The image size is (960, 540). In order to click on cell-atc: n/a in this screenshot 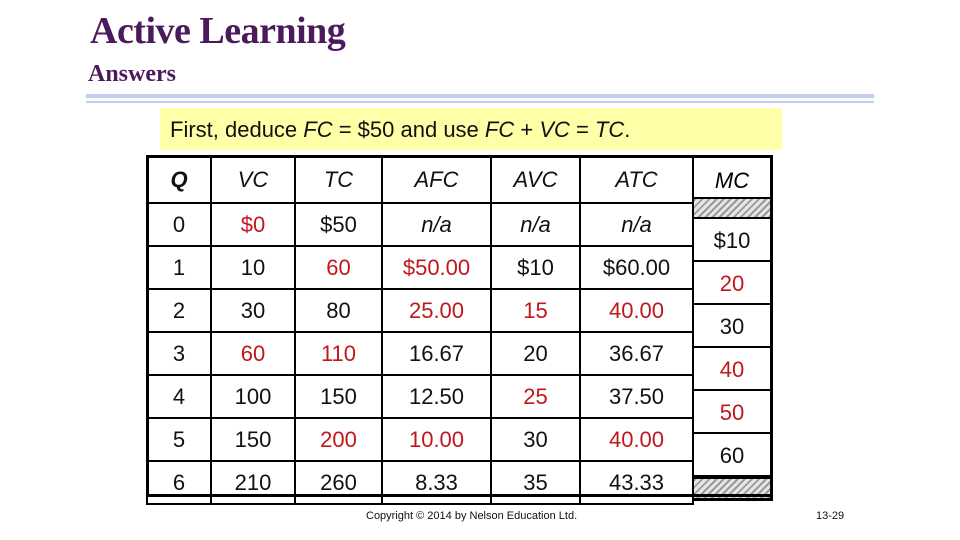, I will do `click(636, 224)`.